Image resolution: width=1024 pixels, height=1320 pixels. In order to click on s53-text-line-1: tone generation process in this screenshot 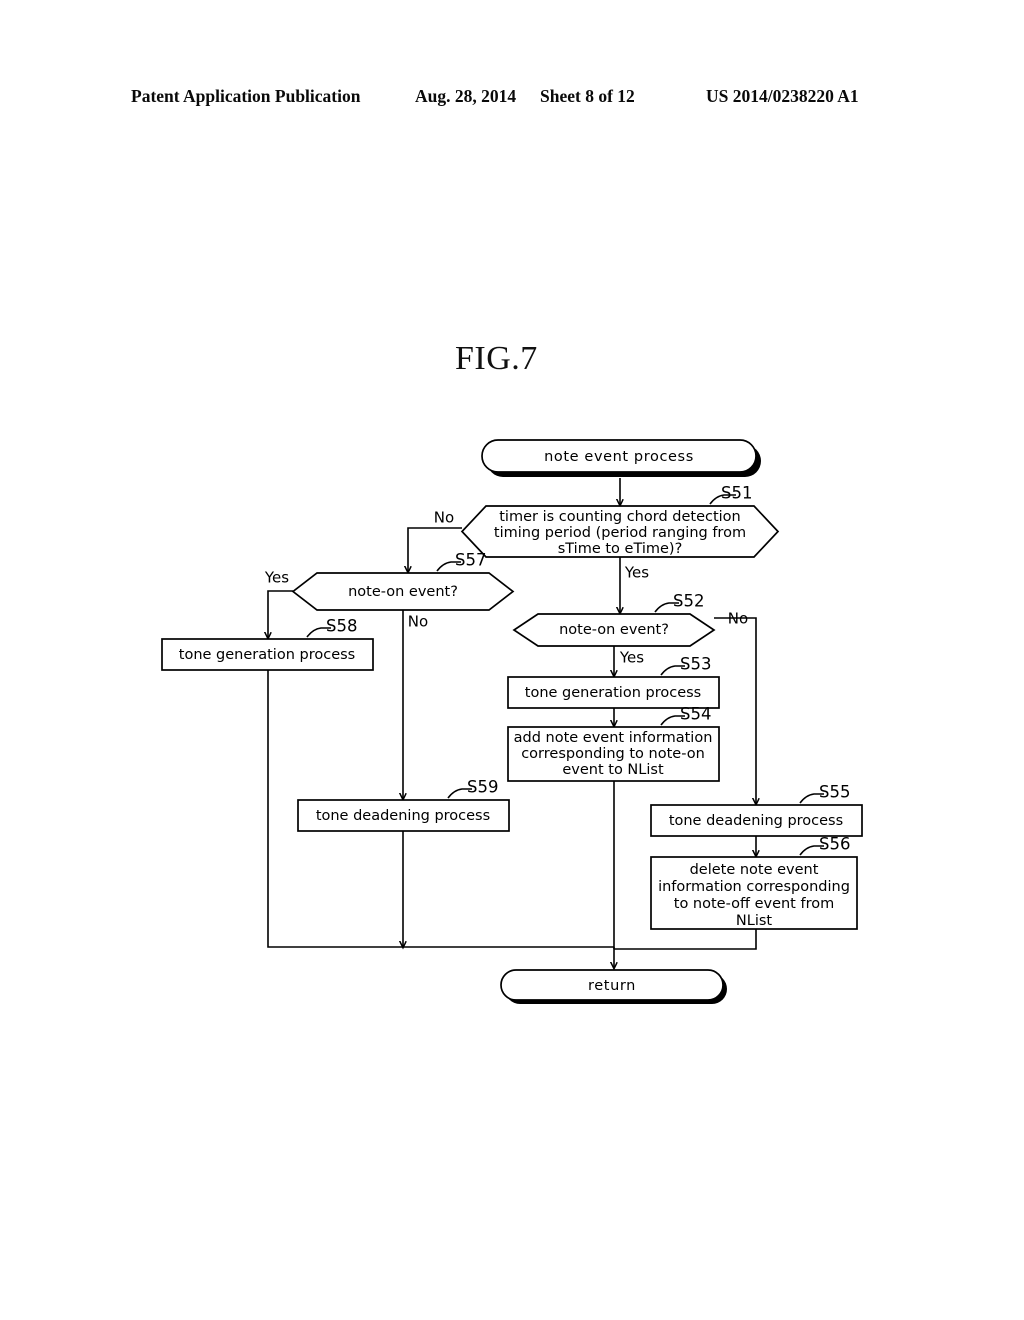, I will do `click(613, 693)`.